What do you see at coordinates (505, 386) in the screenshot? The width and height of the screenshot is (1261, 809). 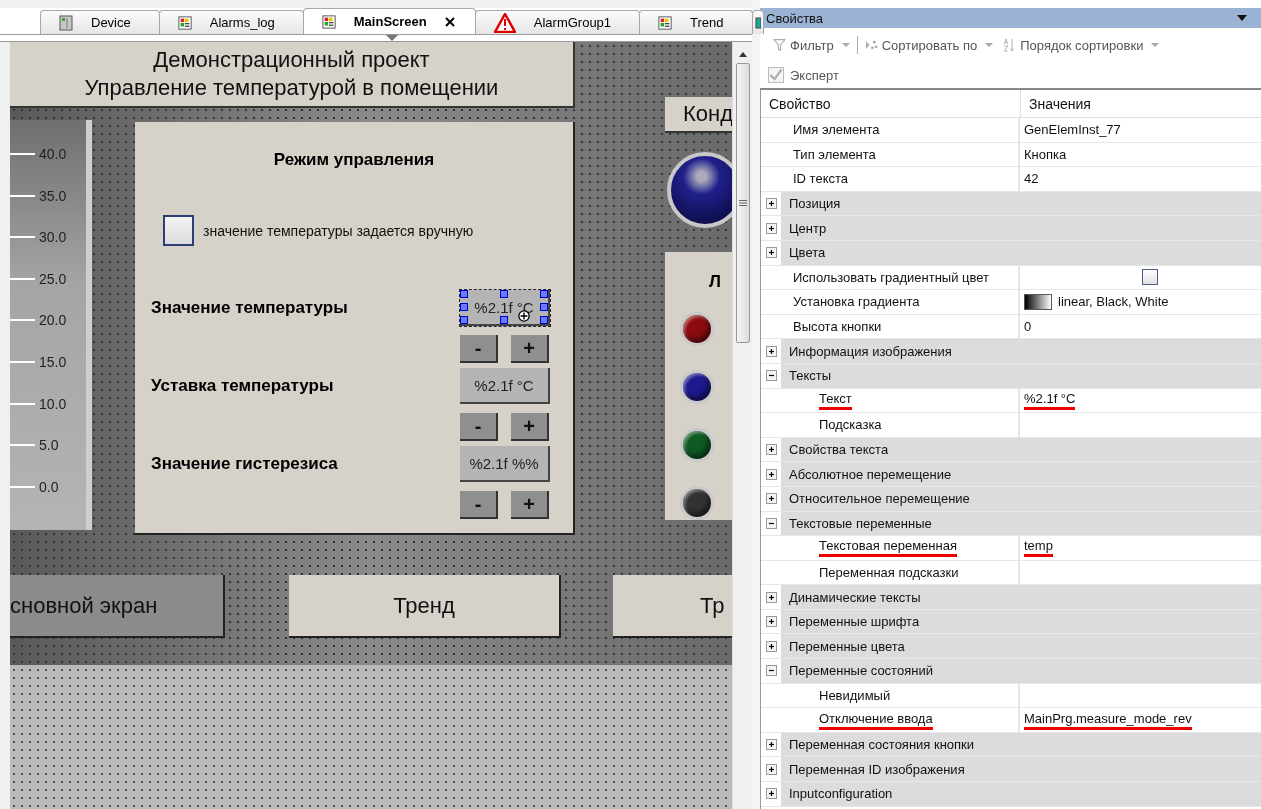 I see `value-button: %2.1f °C` at bounding box center [505, 386].